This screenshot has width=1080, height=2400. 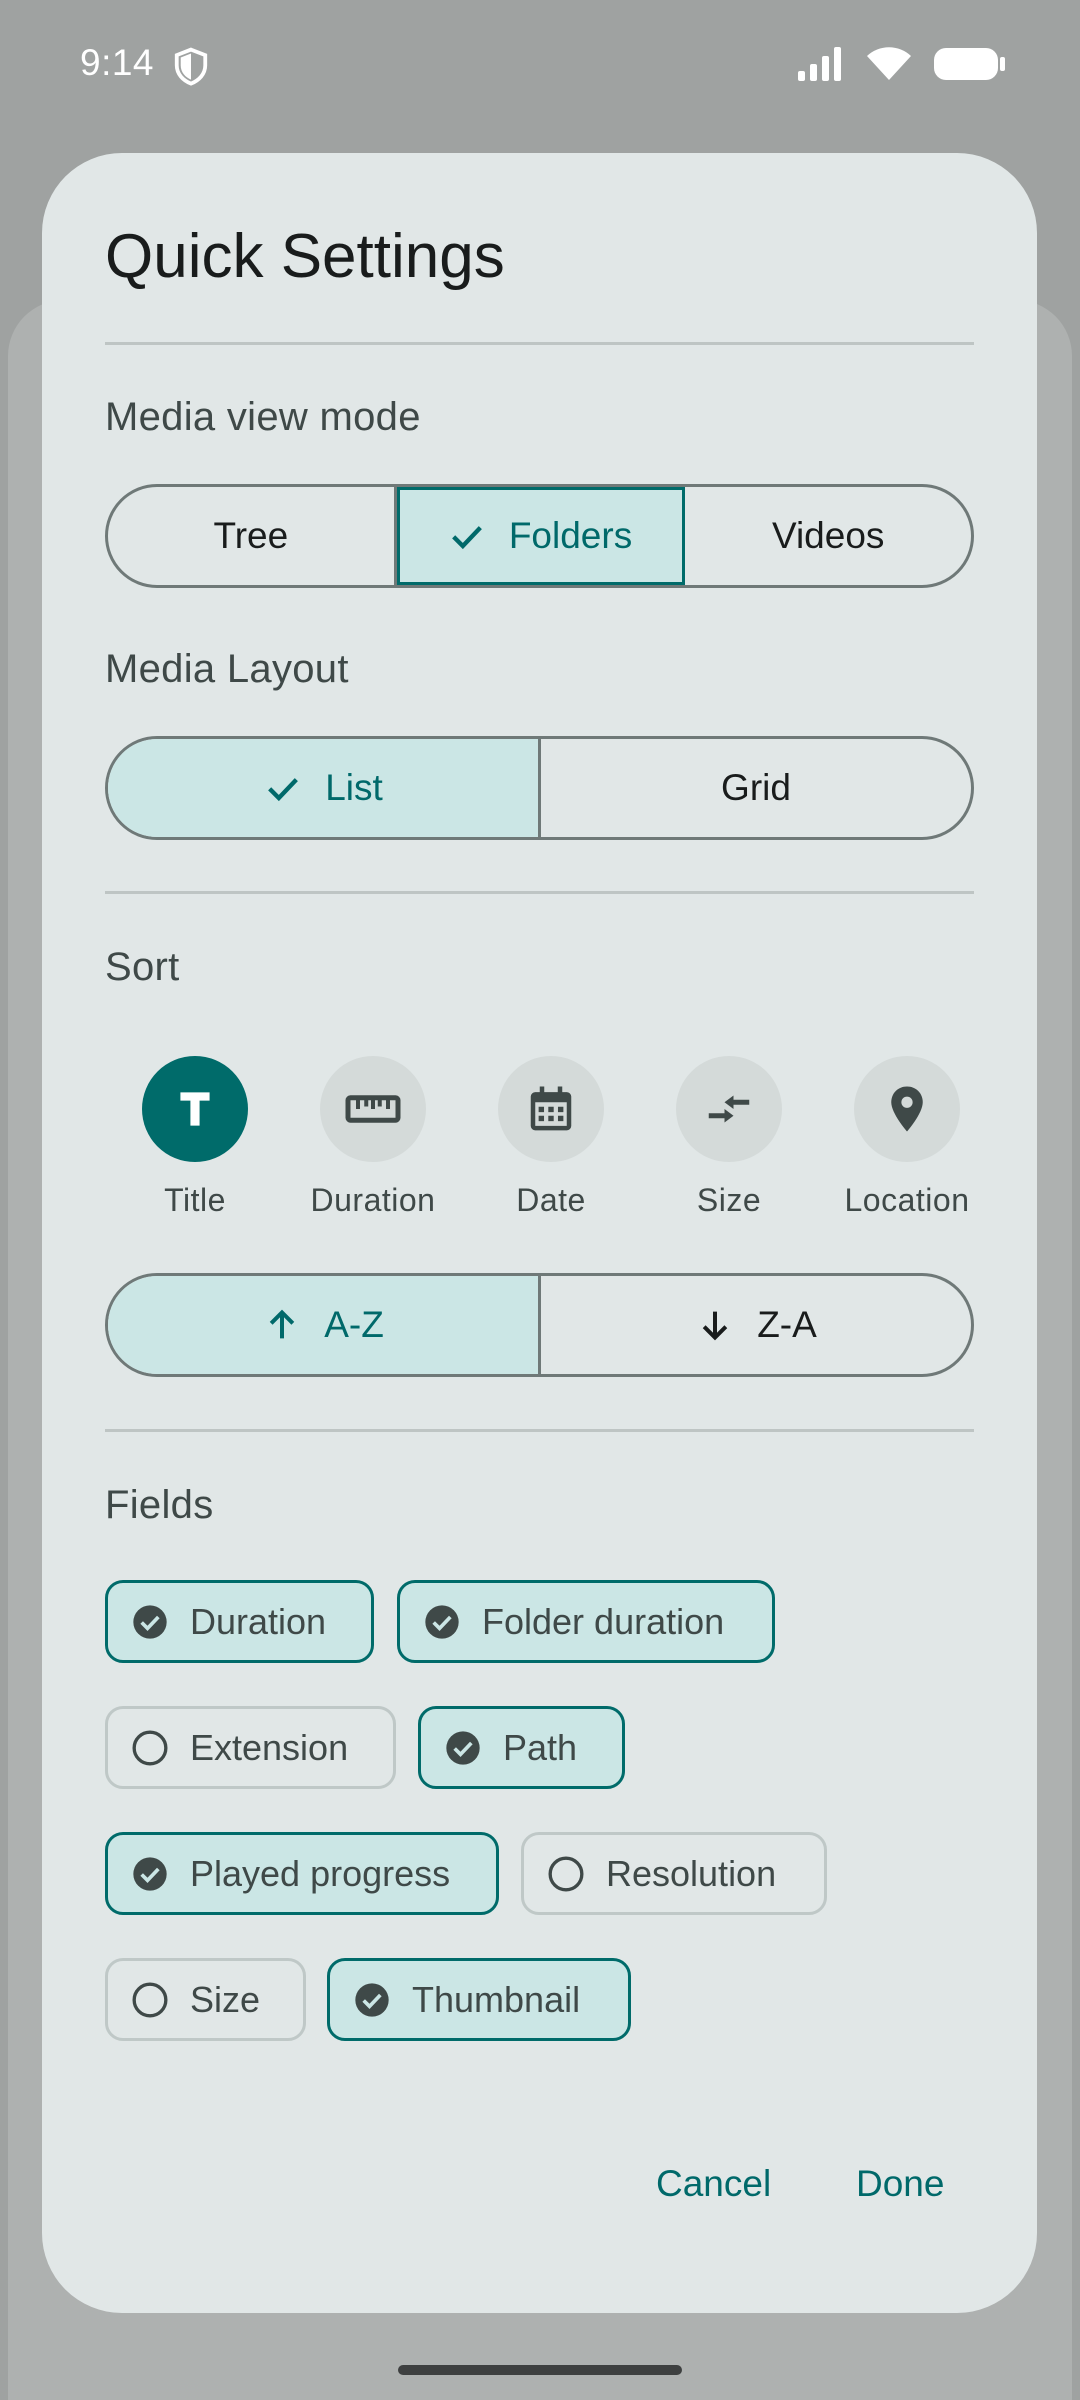 I want to click on sort-label: Sort, so click(x=142, y=967).